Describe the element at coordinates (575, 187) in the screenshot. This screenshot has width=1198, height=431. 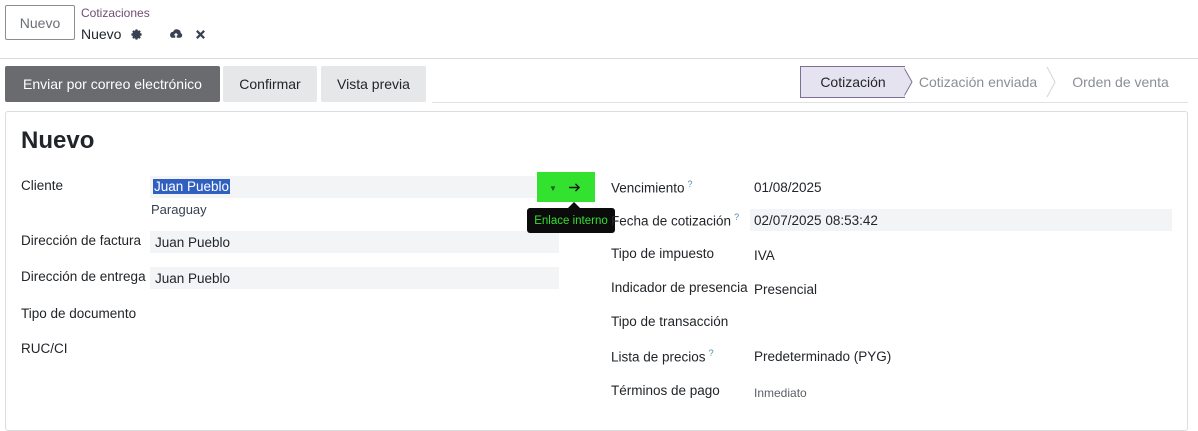
I see `arrow-right-icon` at that location.